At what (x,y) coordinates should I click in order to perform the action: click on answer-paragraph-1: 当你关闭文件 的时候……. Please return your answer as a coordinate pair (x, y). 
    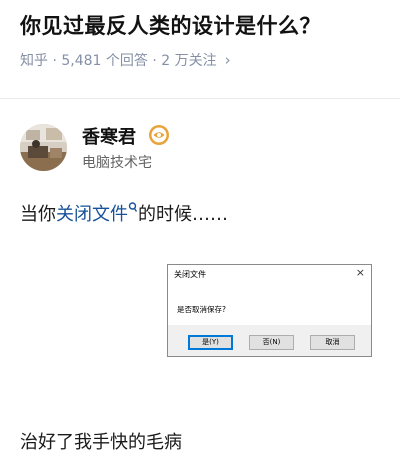
    Looking at the image, I should click on (124, 213).